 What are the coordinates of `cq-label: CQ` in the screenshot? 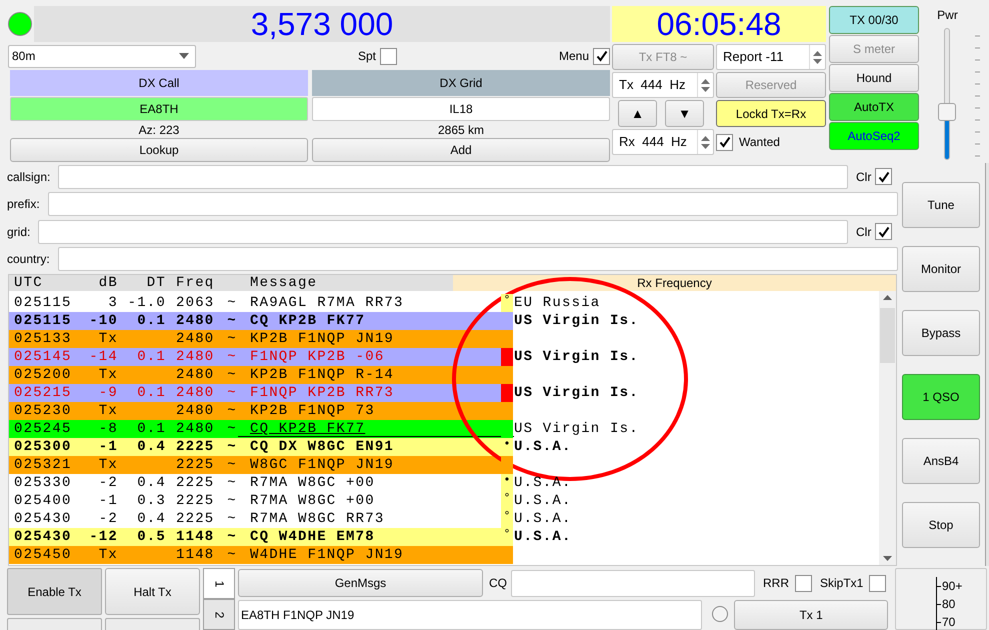 It's located at (498, 583).